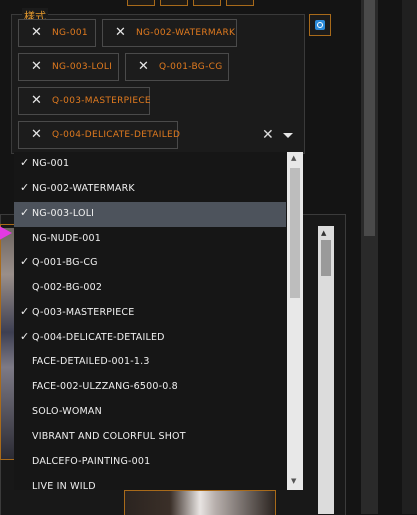 Image resolution: width=417 pixels, height=515 pixels. I want to click on selected-style-chip: ✕ NG-002-WATERMARK, so click(169, 33).